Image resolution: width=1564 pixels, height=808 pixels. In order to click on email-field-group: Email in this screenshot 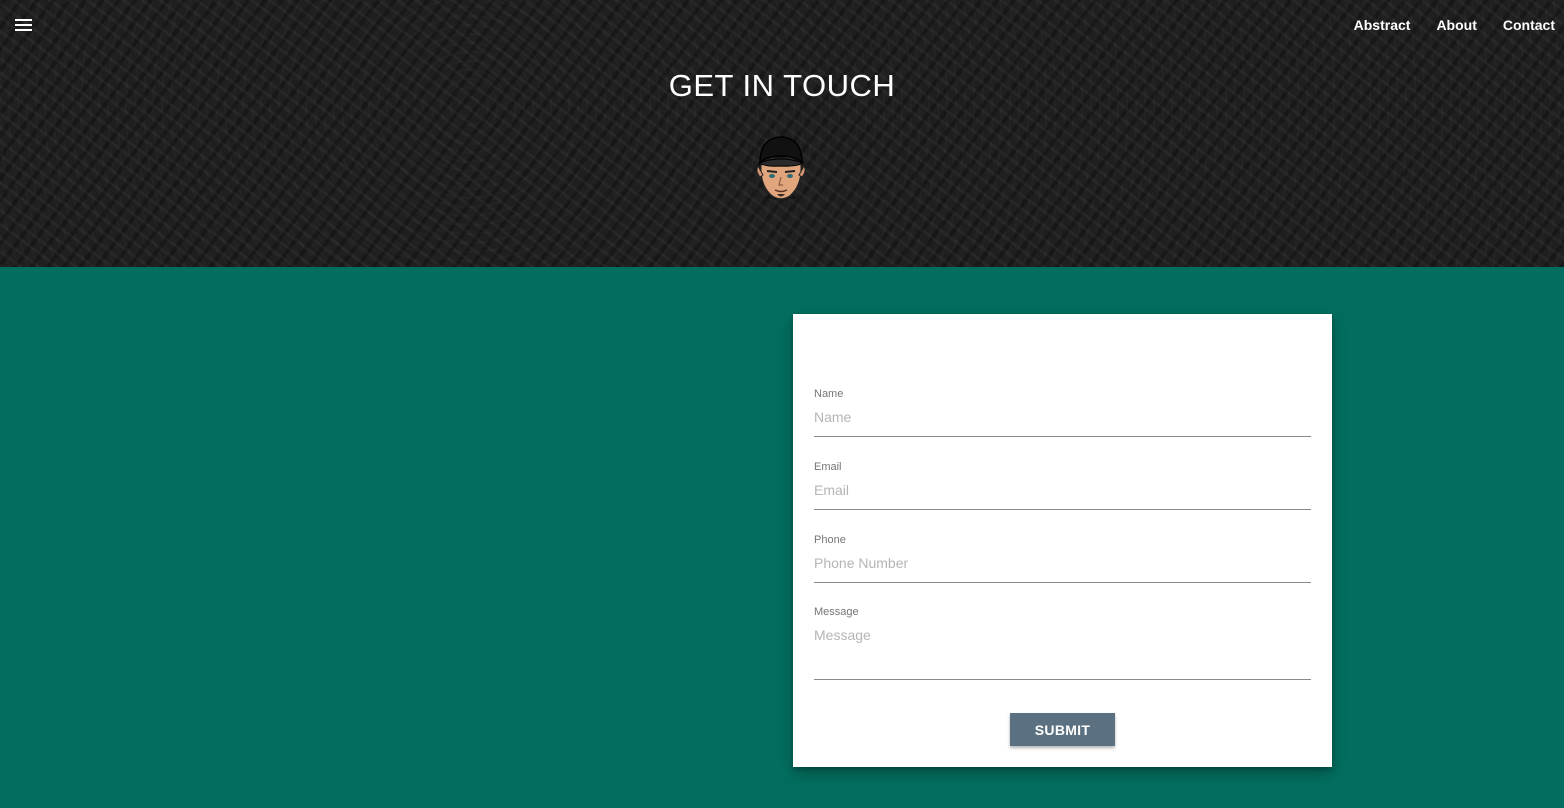, I will do `click(1062, 485)`.